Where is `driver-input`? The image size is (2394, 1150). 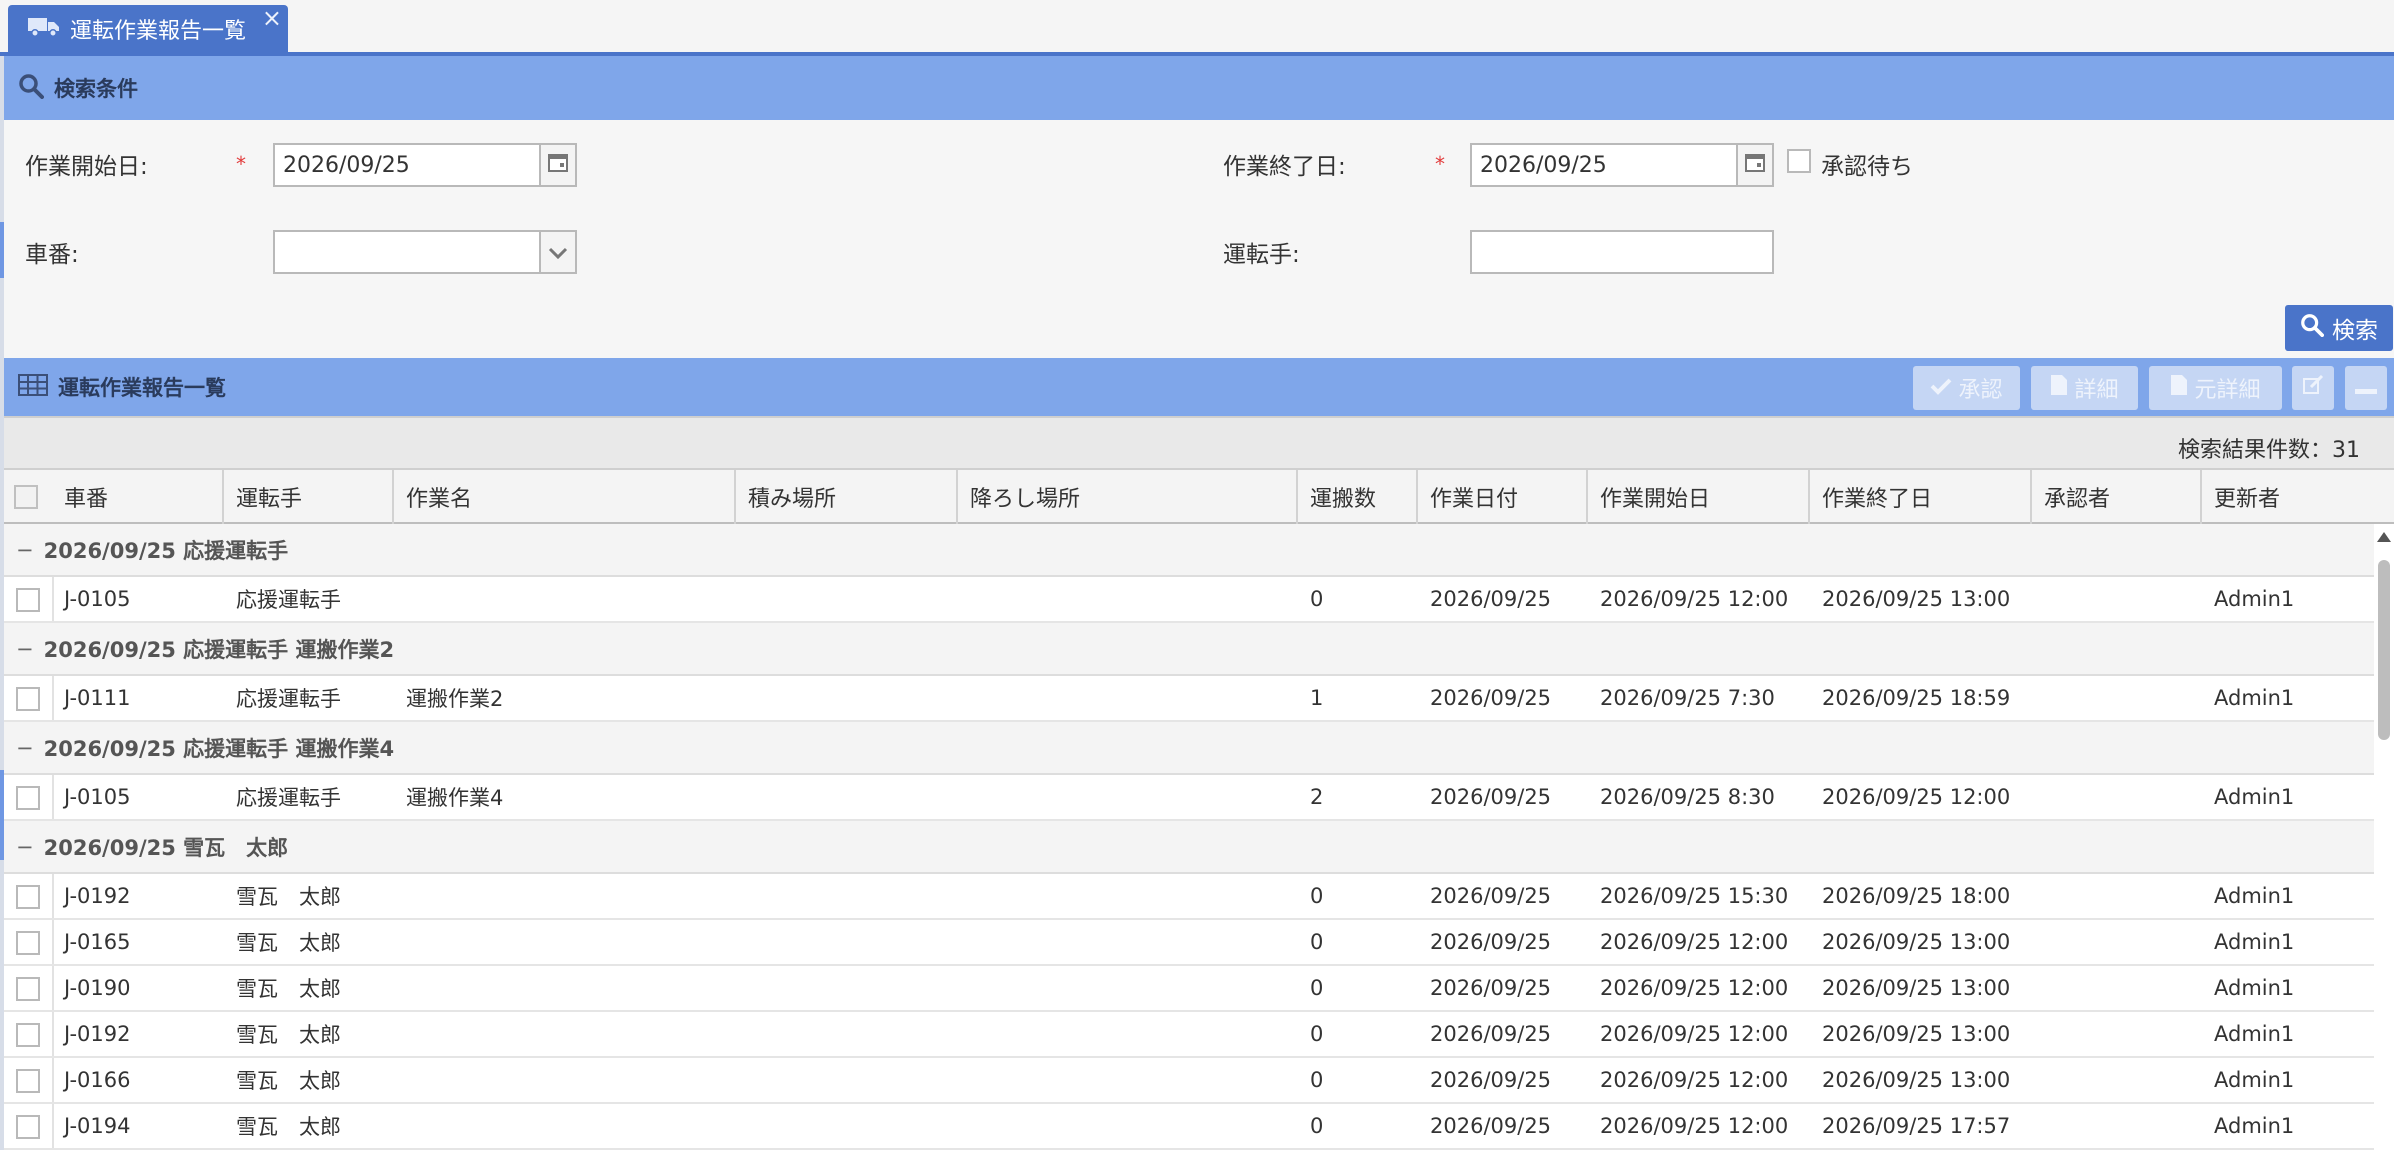
driver-input is located at coordinates (1622, 252).